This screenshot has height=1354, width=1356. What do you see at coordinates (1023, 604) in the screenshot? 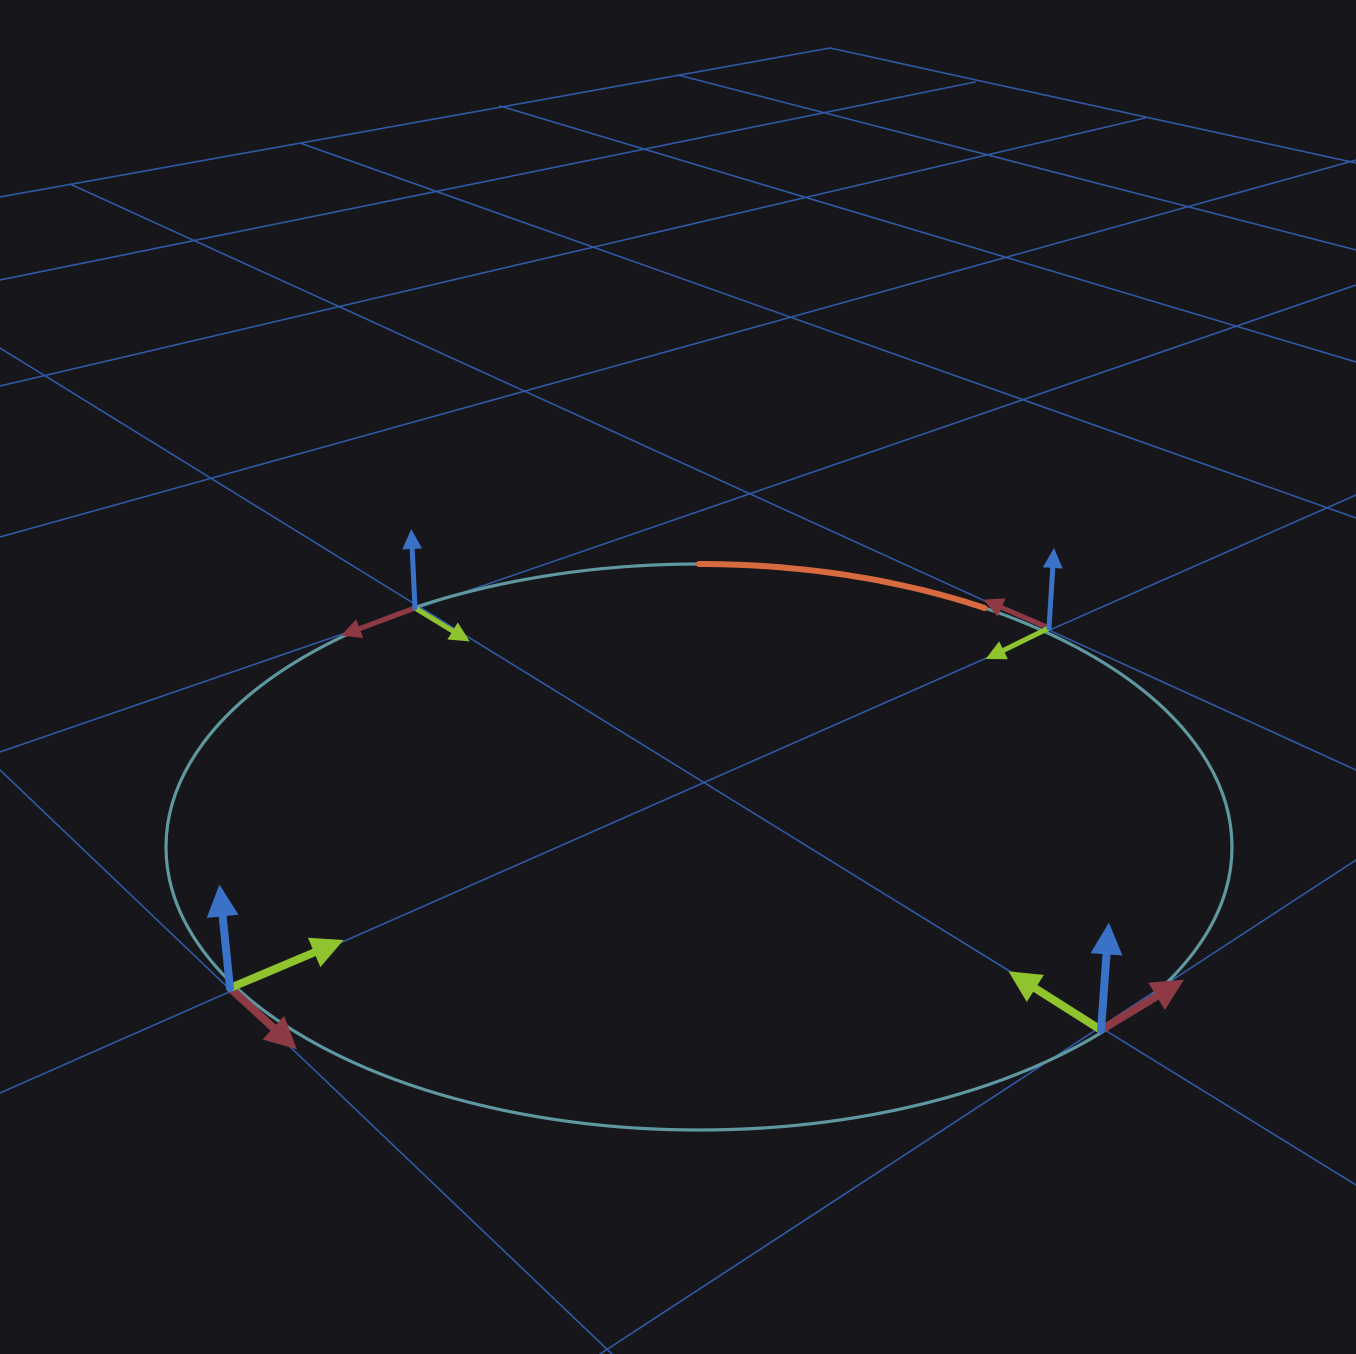
I see `frame-top-right` at bounding box center [1023, 604].